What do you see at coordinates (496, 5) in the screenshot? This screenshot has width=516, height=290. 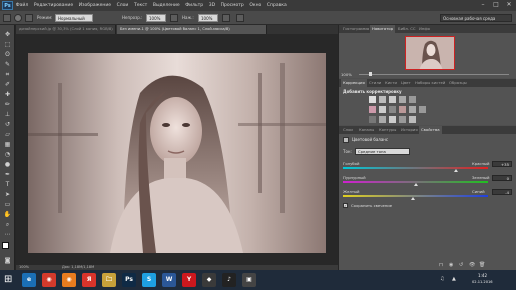 I see `maximize-button: □` at bounding box center [496, 5].